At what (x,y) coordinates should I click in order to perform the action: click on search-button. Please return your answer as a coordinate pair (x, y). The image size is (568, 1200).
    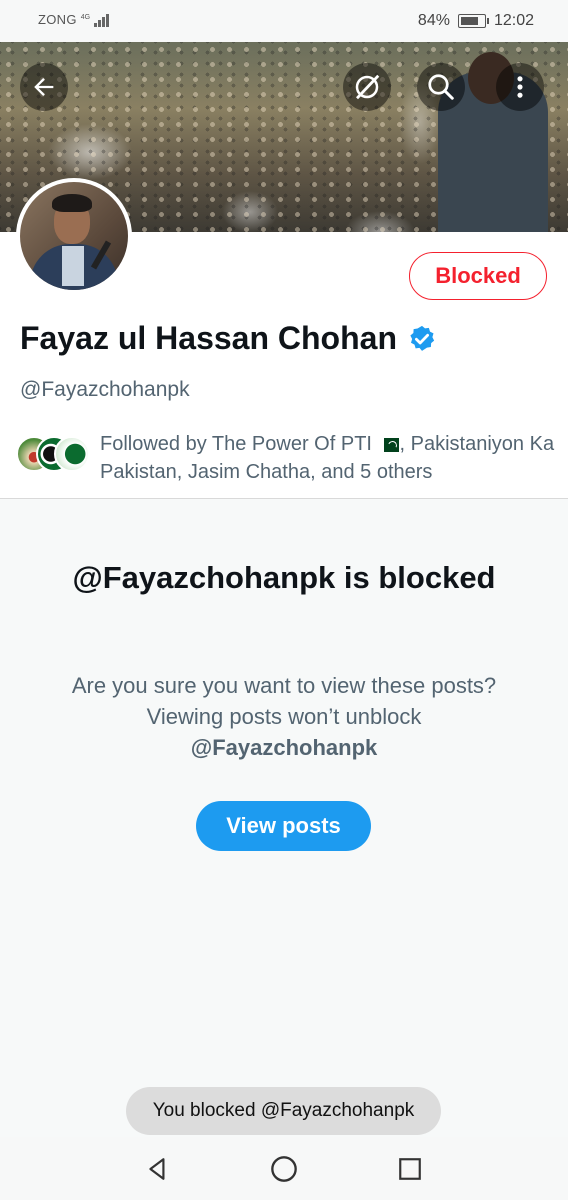
    Looking at the image, I should click on (441, 87).